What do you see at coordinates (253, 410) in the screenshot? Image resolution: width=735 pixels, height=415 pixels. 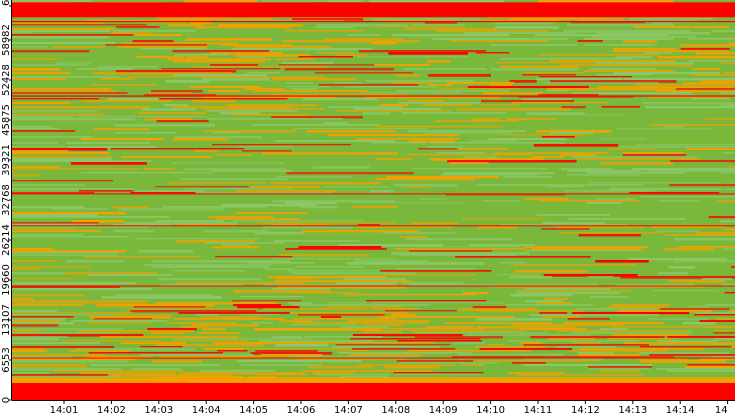 I see `x-tick-label: 14:05` at bounding box center [253, 410].